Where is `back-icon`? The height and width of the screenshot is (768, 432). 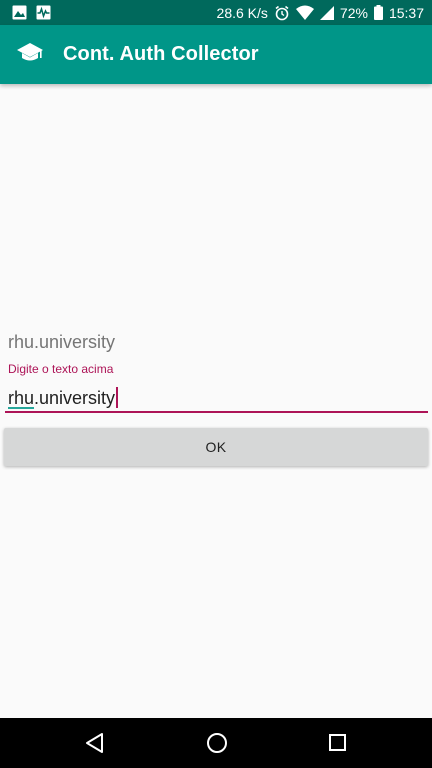
back-icon is located at coordinates (95, 743).